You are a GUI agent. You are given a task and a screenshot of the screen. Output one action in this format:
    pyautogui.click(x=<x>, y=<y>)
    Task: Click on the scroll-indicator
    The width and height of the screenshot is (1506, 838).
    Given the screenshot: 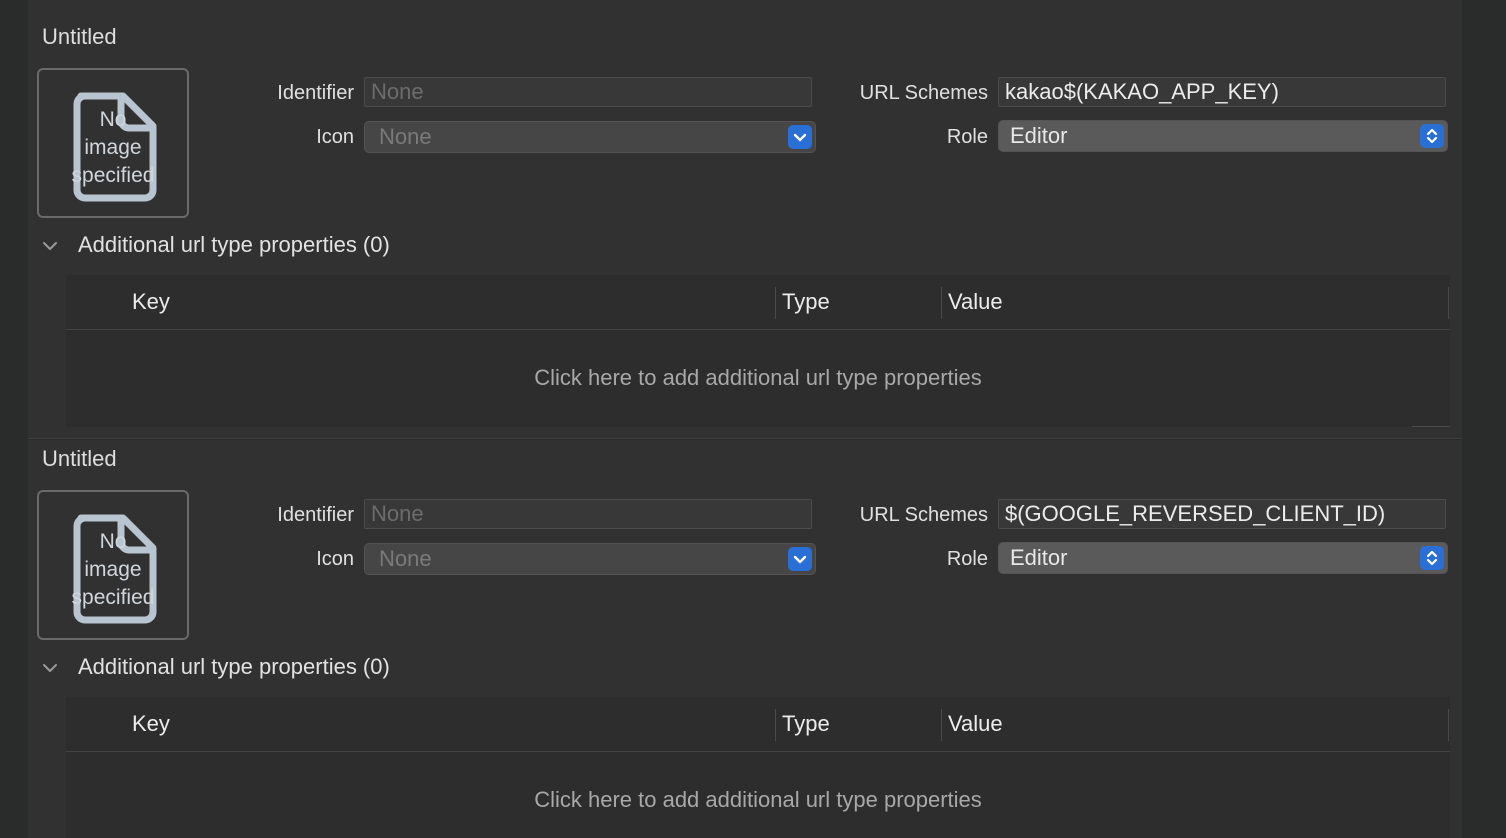 What is the action you would take?
    pyautogui.click(x=1431, y=426)
    